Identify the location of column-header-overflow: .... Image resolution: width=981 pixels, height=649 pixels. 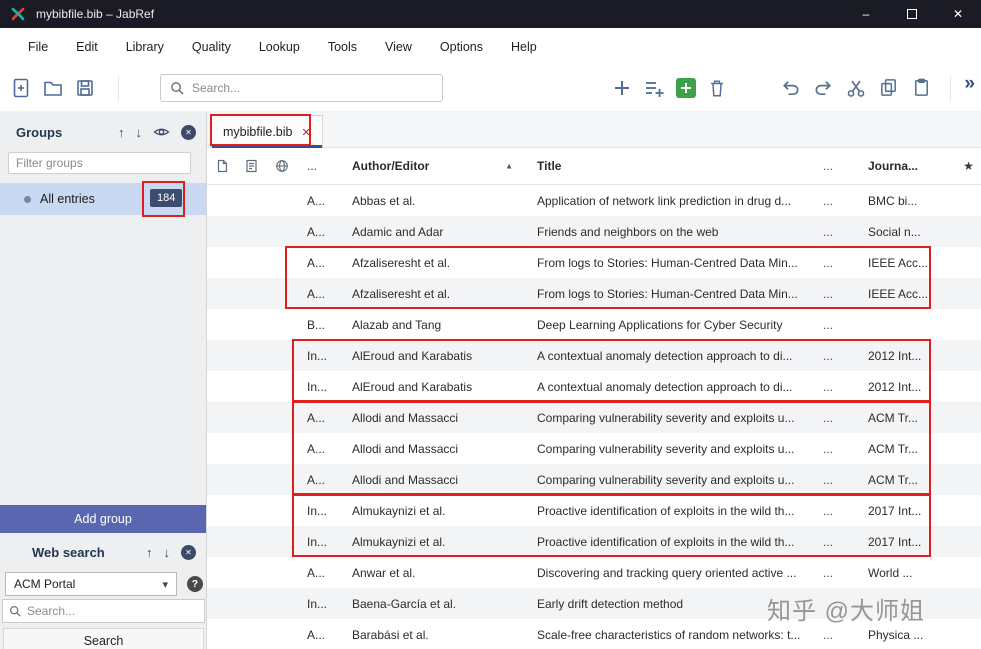
(843, 166).